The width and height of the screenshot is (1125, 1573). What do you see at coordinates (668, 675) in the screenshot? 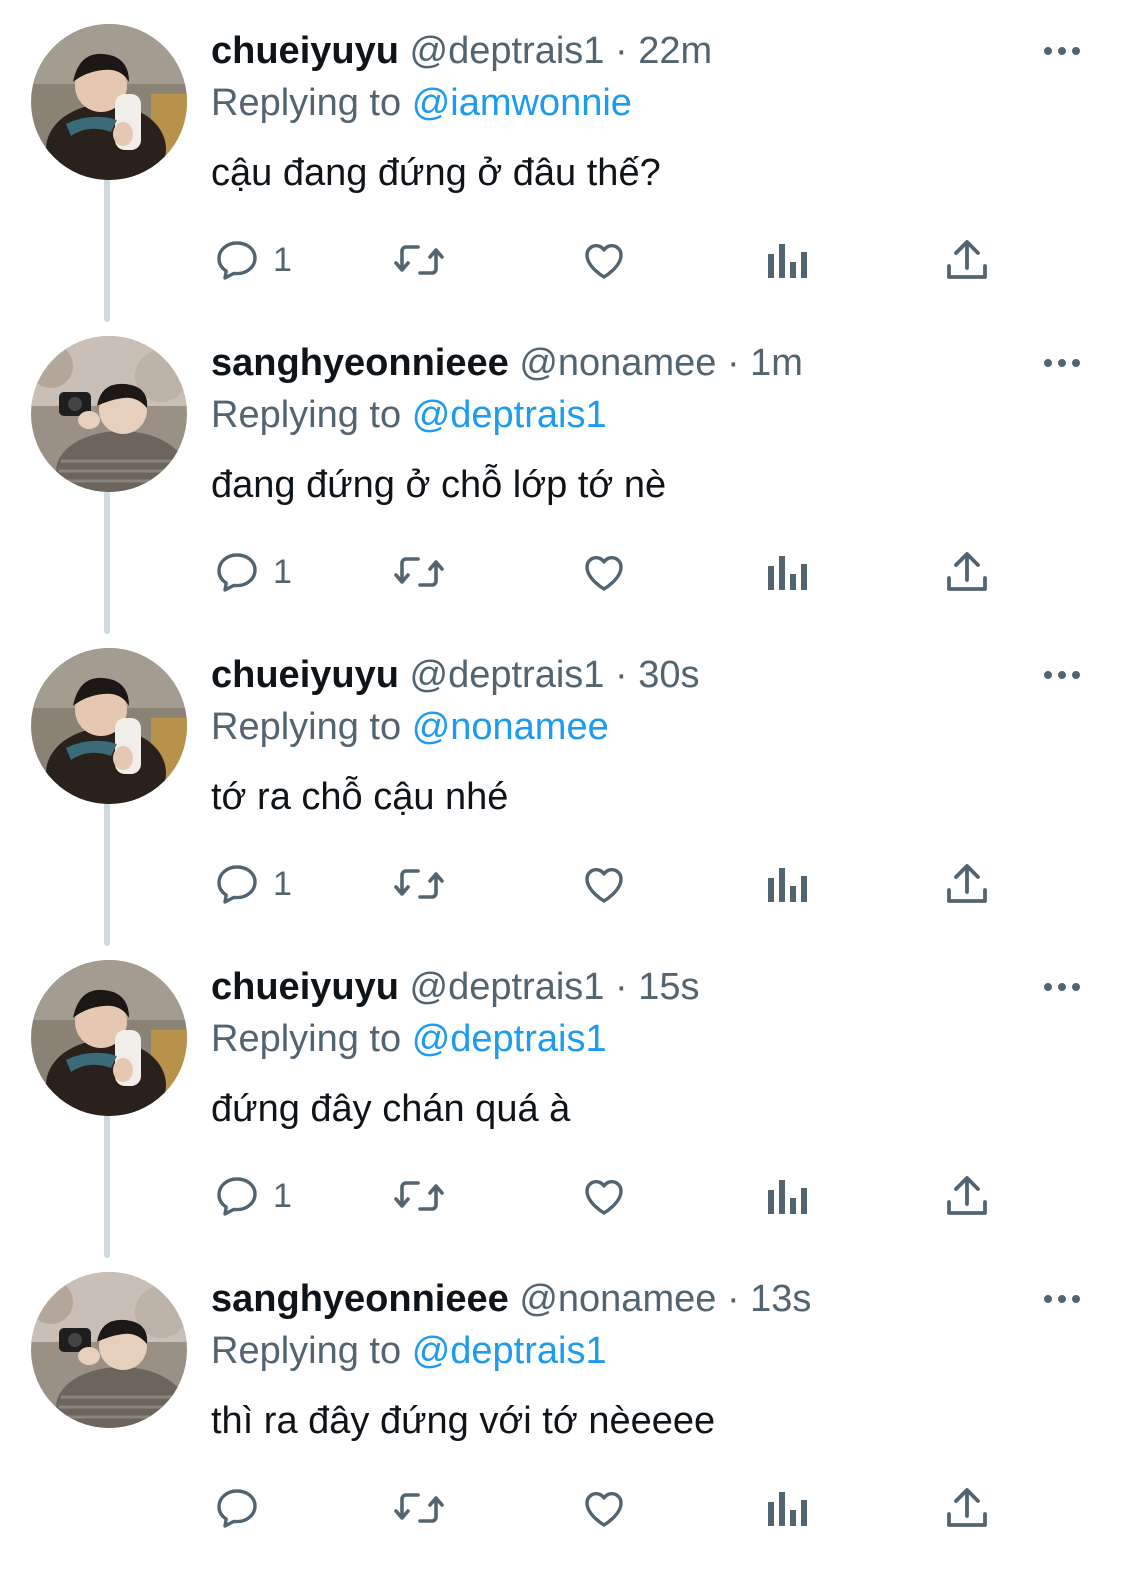
I see `timestamp: 30s` at bounding box center [668, 675].